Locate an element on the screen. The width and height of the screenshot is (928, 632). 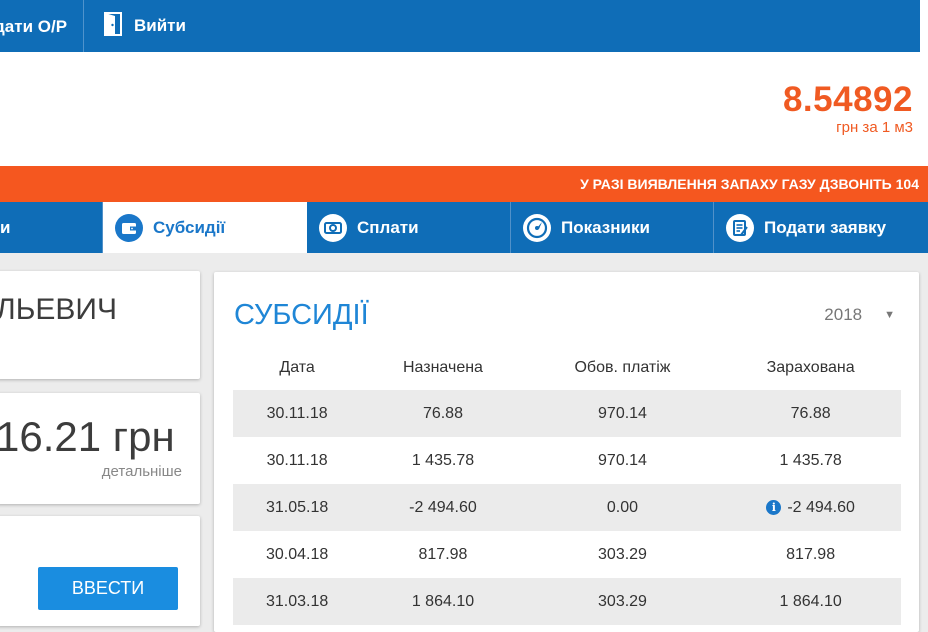
cell-credited: 76.88 is located at coordinates (810, 413).